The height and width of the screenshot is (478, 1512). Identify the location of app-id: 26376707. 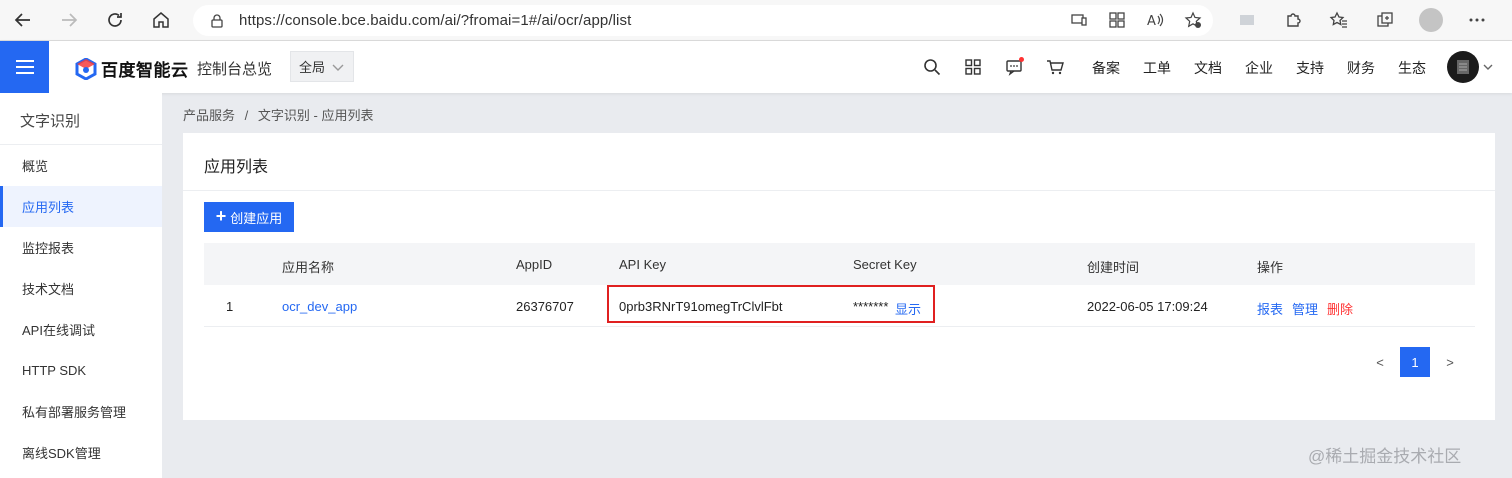
(545, 306).